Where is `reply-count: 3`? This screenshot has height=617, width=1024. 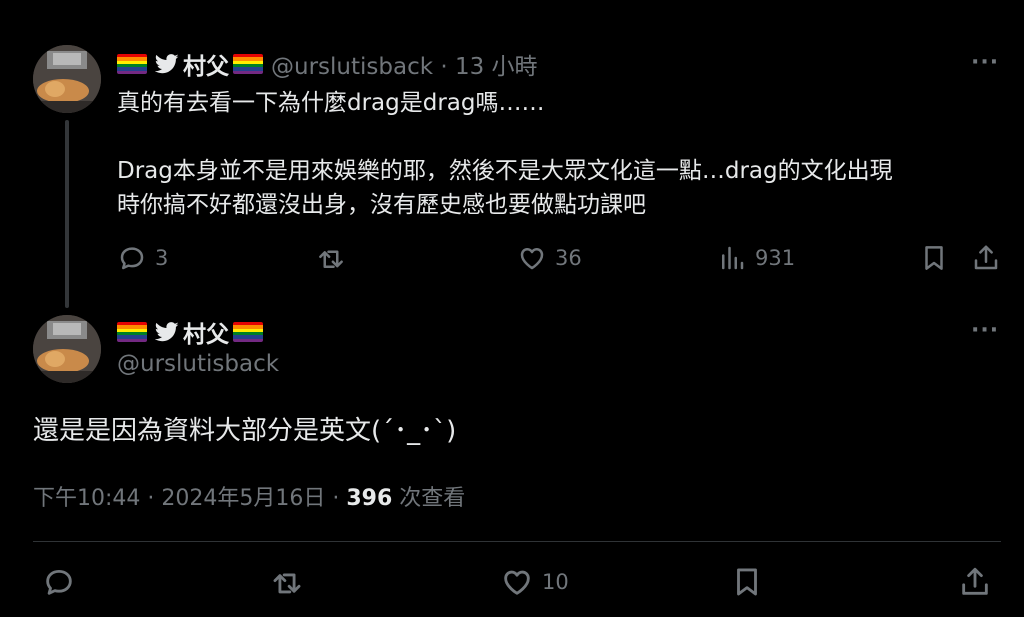 reply-count: 3 is located at coordinates (162, 258).